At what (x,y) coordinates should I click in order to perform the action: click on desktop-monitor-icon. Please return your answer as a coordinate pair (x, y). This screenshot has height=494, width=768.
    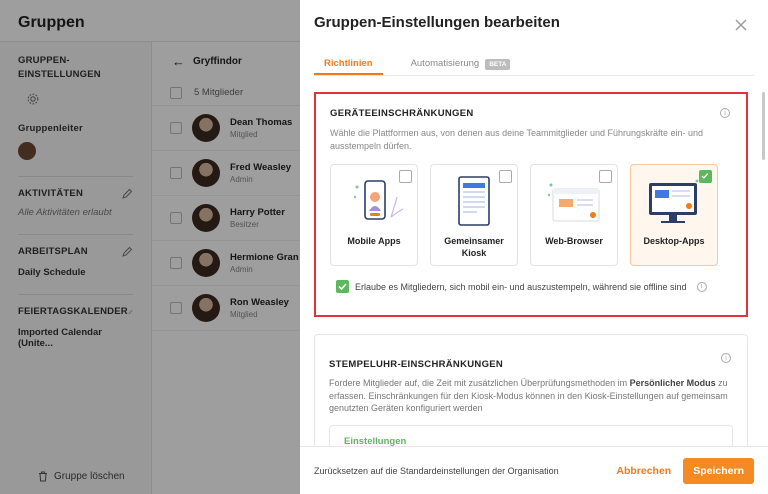
    Looking at the image, I should click on (674, 201).